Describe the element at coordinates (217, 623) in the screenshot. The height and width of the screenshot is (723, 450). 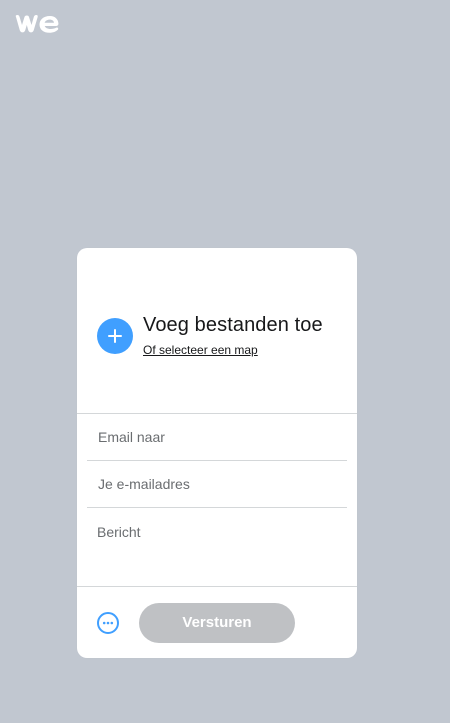
I see `send-button: Versturen` at that location.